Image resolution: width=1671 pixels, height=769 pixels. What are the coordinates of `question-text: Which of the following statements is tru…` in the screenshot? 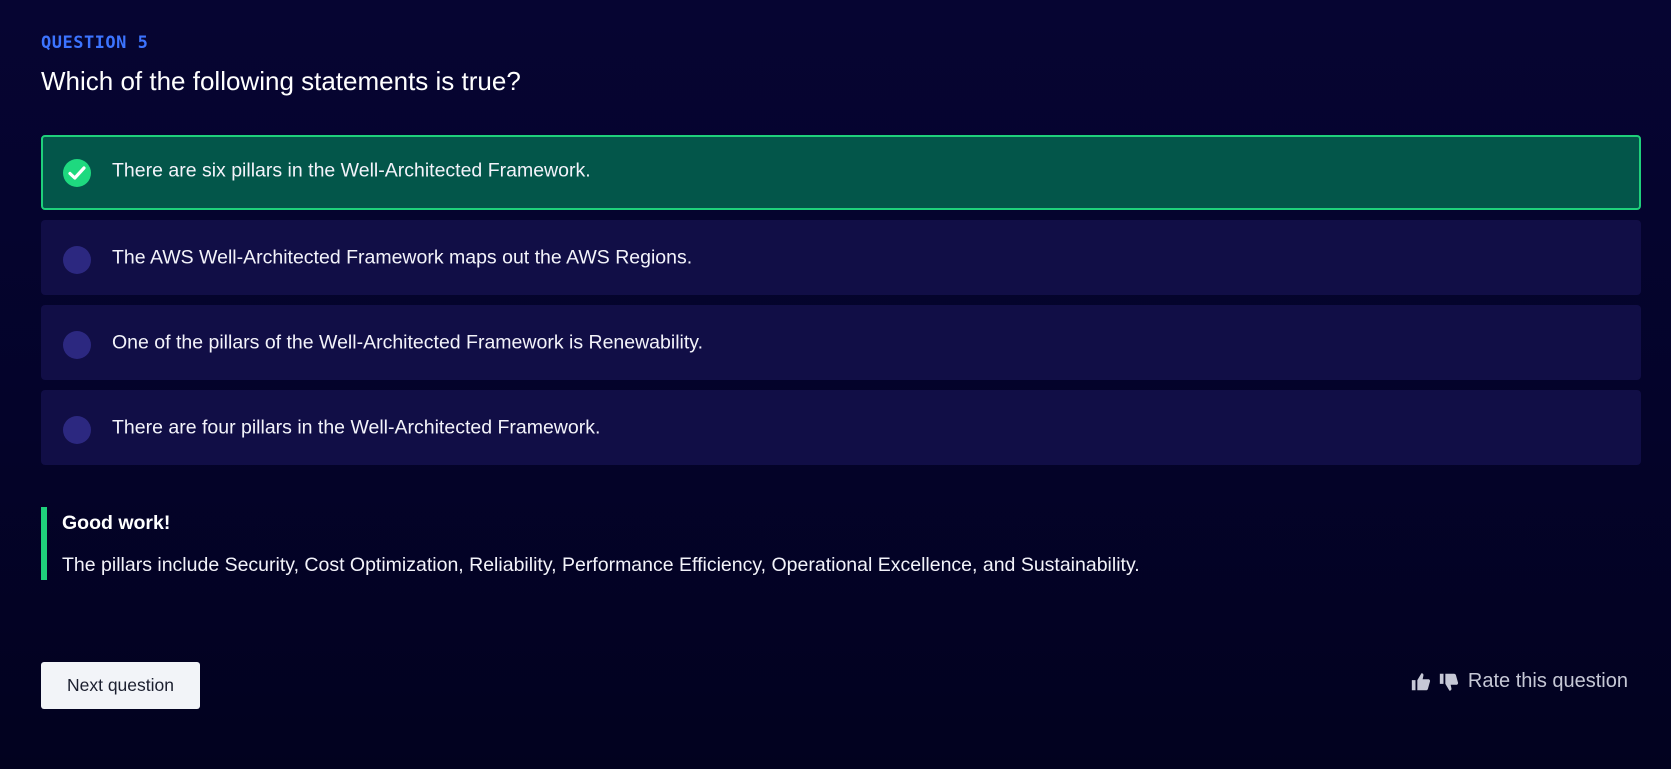 It's located at (281, 81).